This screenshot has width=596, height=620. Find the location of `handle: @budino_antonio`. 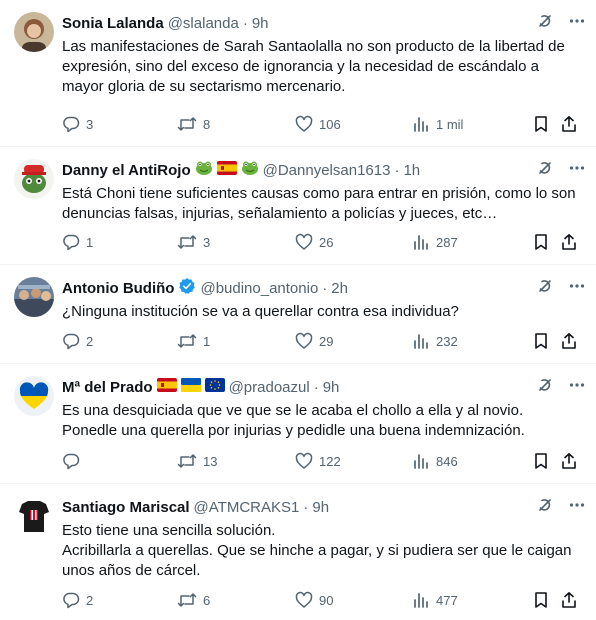

handle: @budino_antonio is located at coordinates (259, 288).